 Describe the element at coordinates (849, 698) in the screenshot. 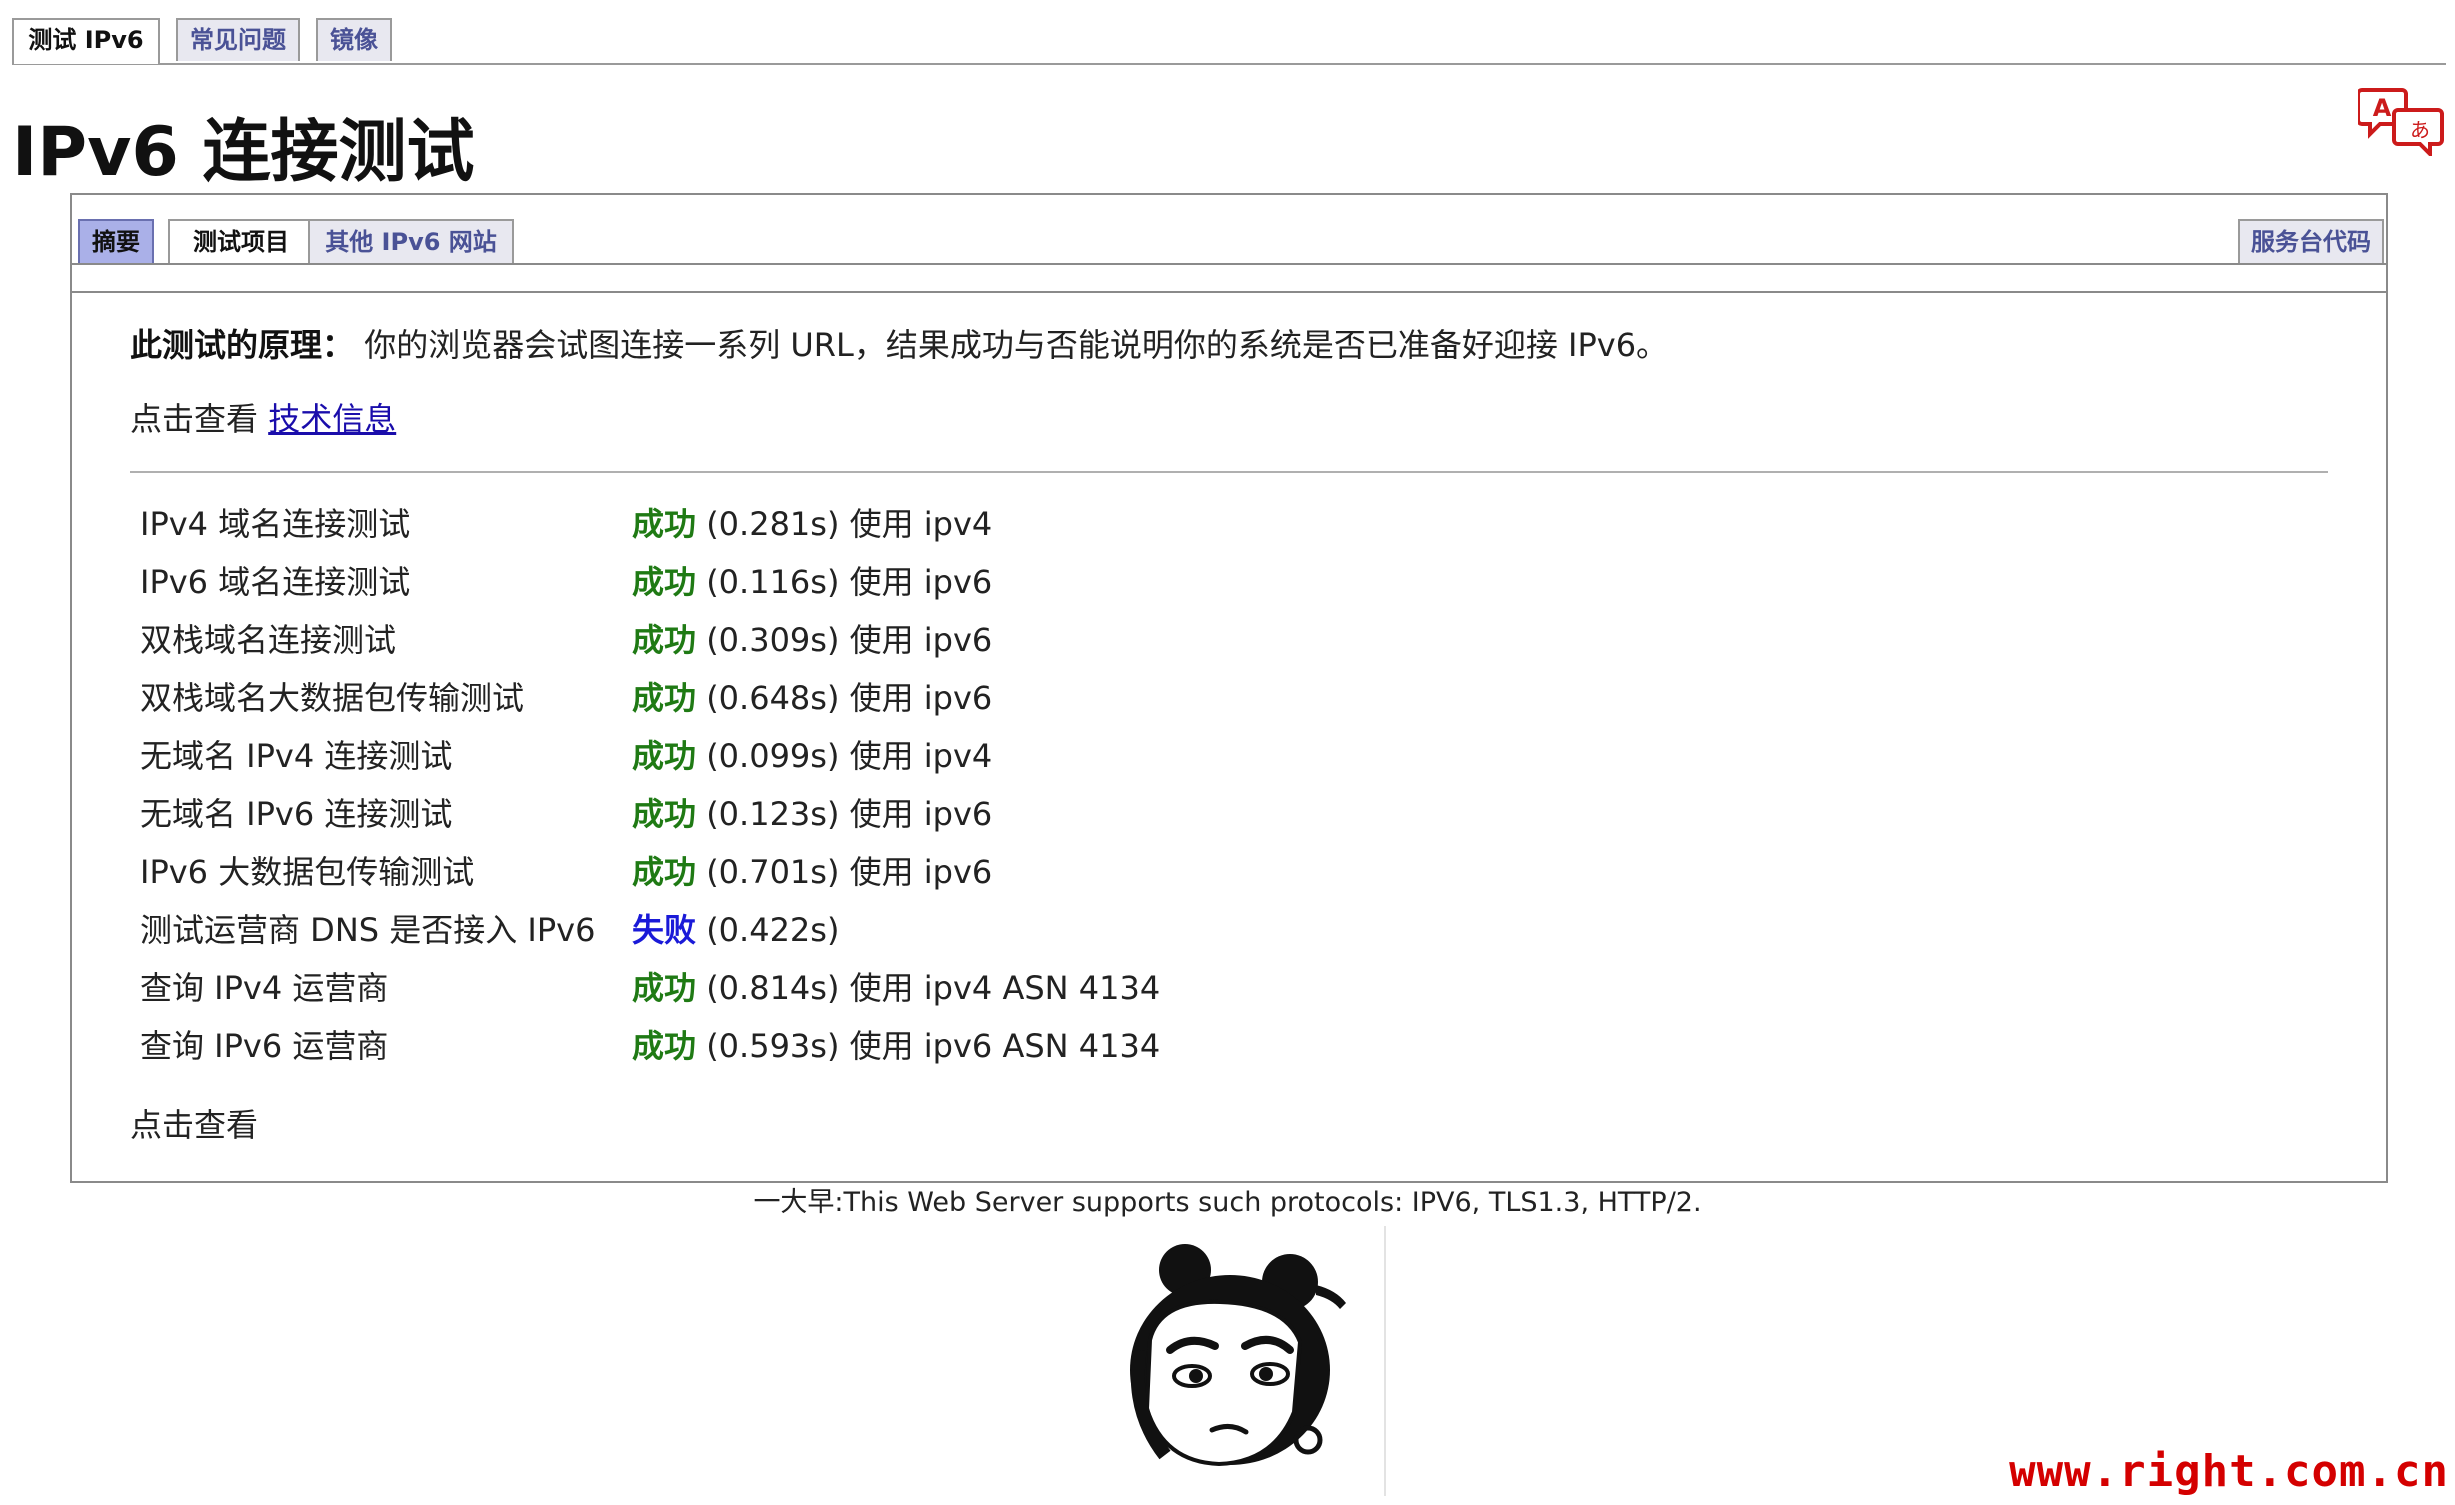

I see `test-detail: (0.648s) 使用 ipv6` at that location.